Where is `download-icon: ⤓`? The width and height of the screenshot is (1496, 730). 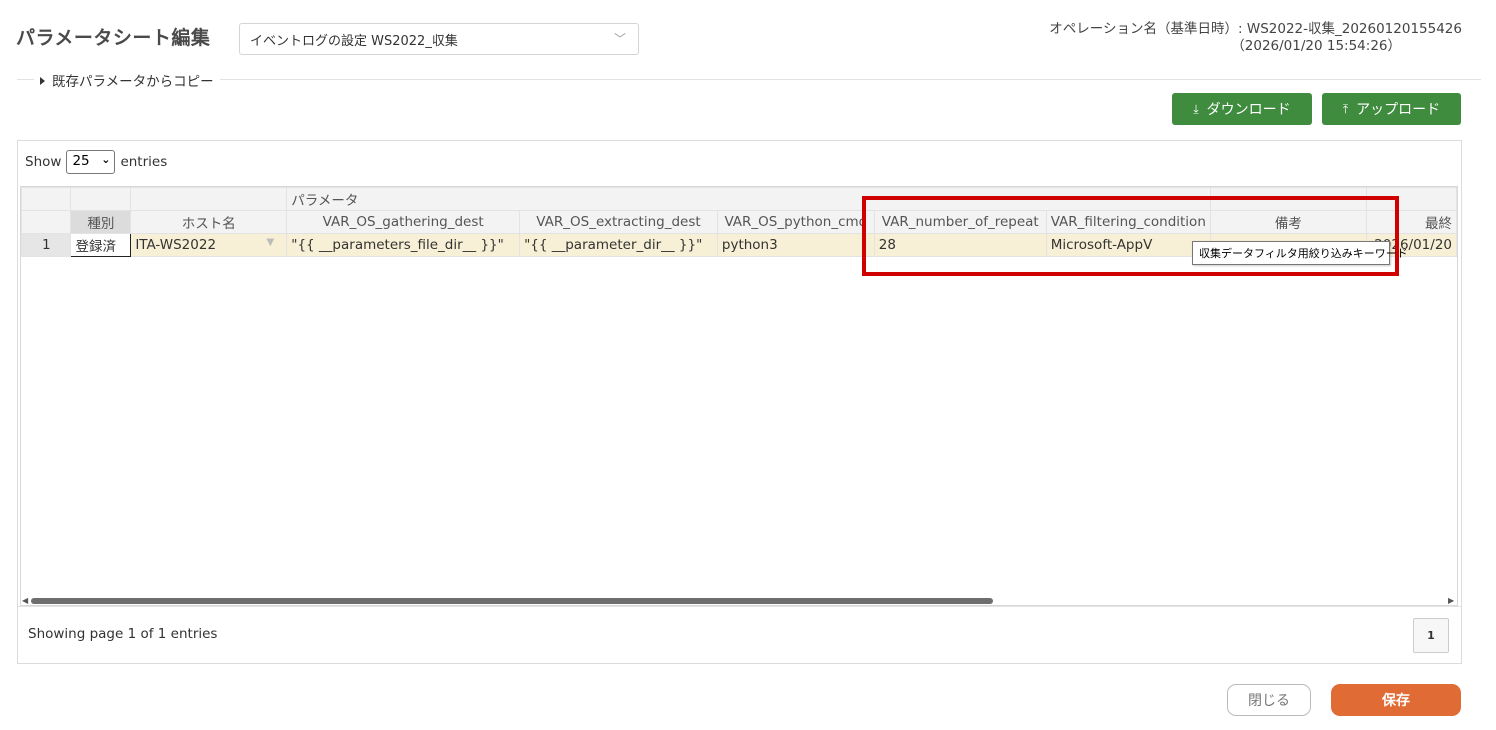
download-icon: ⤓ is located at coordinates (1196, 108).